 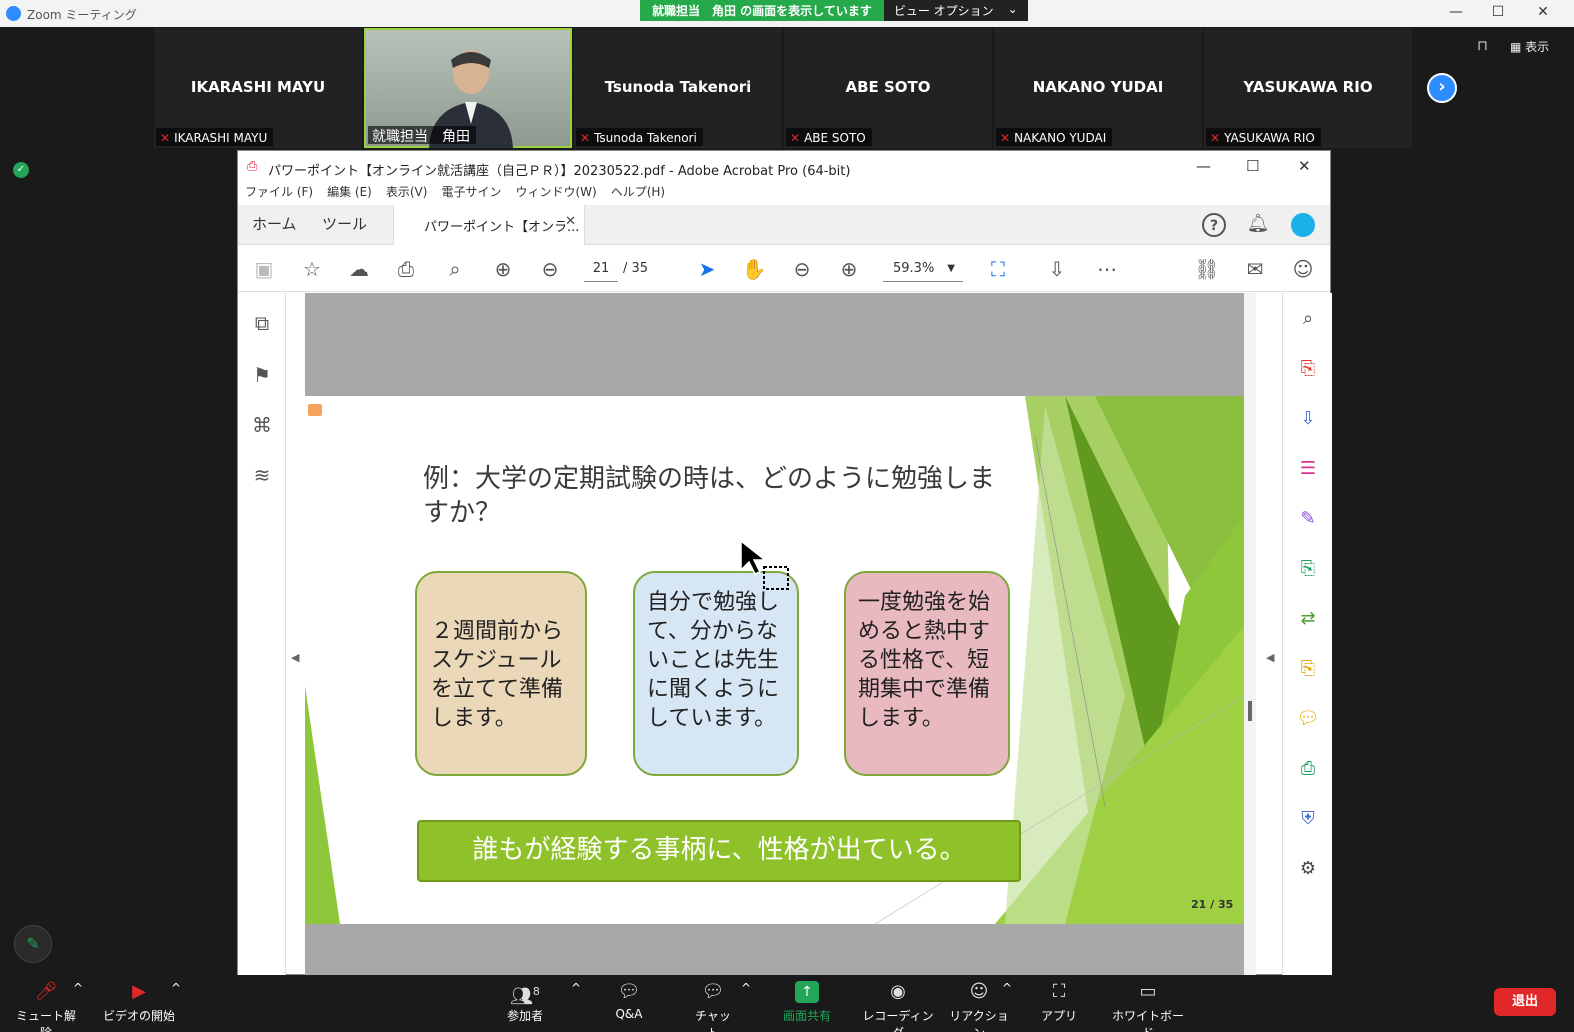 What do you see at coordinates (1308, 819) in the screenshot?
I see `protect-shield-icon: ⛨` at bounding box center [1308, 819].